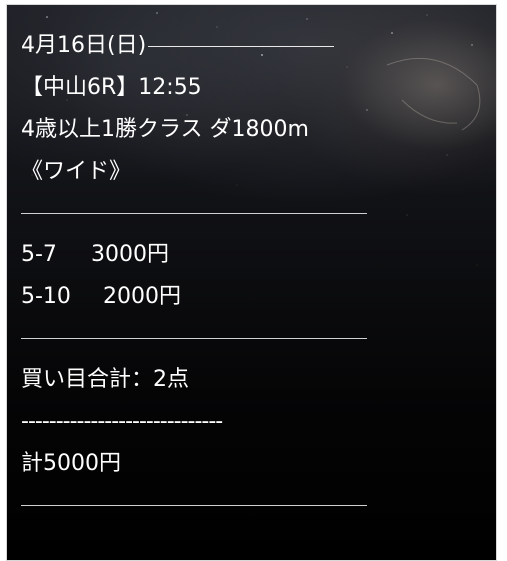  Describe the element at coordinates (105, 379) in the screenshot. I see `total-points: 買い目合計：2点` at that location.